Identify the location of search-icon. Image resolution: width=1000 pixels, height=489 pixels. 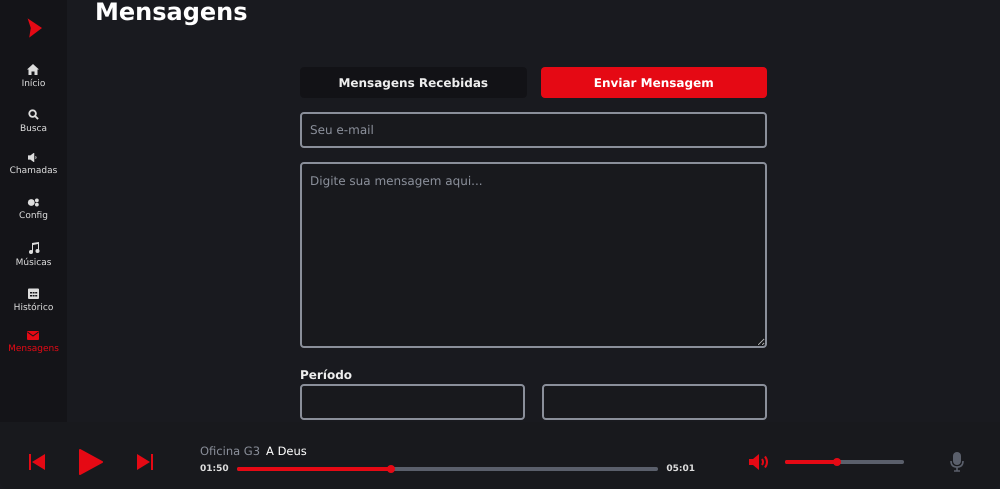
(33, 114).